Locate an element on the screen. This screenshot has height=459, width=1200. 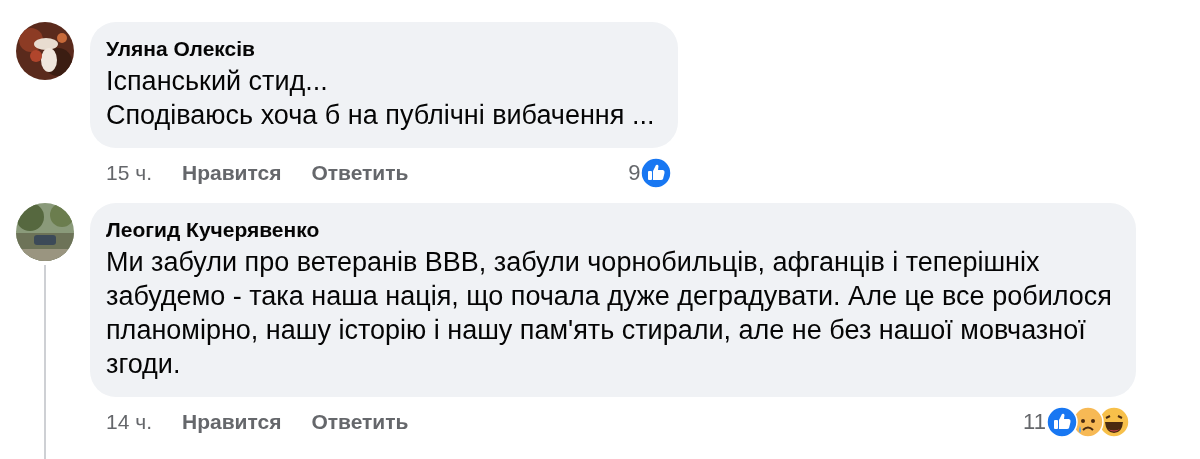
reaction-count: 9 is located at coordinates (634, 172).